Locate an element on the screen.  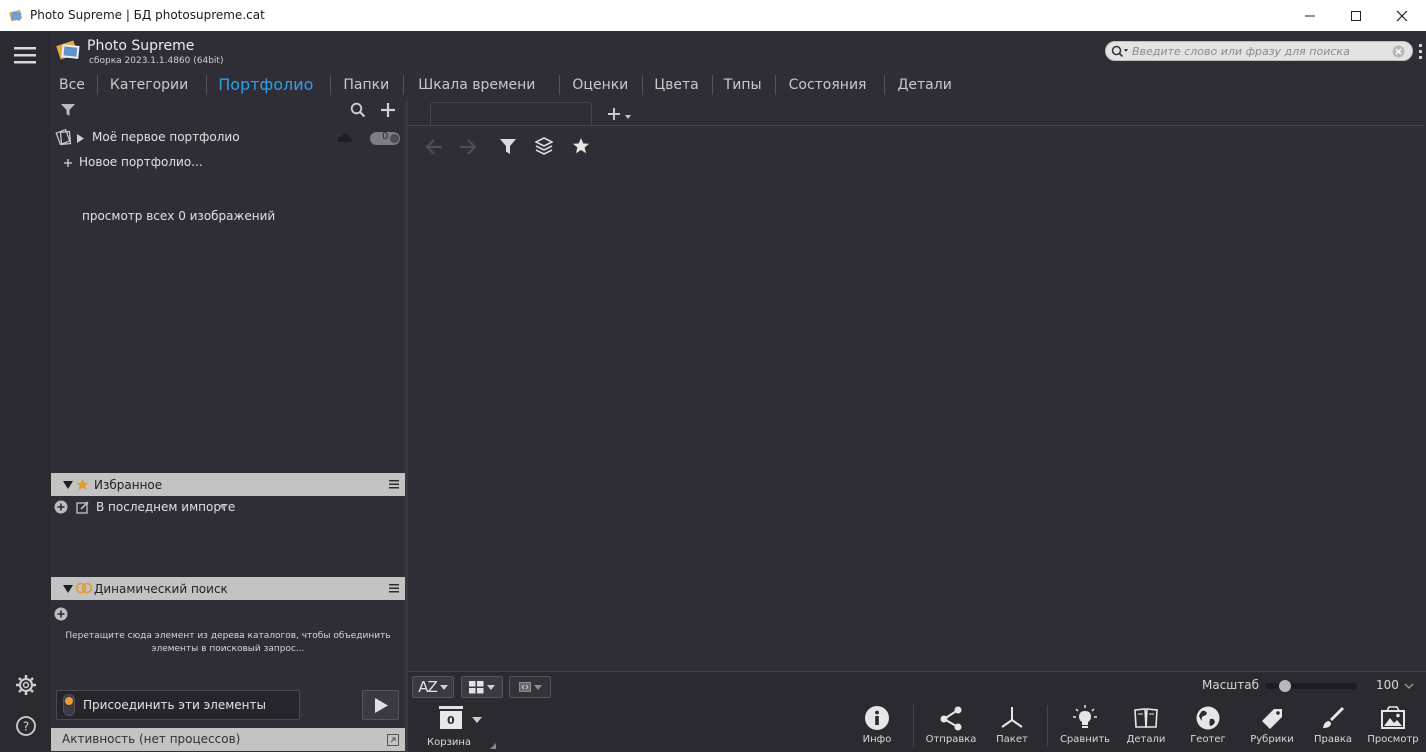
add-tab-plus-icon is located at coordinates (619, 114).